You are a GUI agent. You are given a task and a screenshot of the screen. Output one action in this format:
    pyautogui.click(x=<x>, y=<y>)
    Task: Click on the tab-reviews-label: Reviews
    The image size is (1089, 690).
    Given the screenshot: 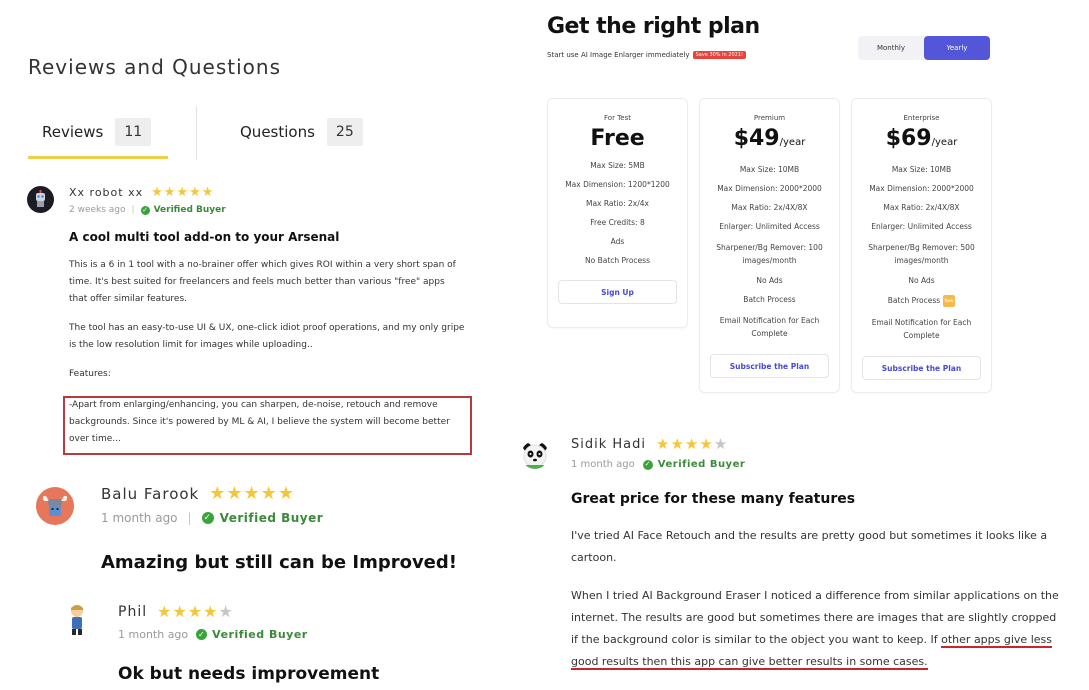 What is the action you would take?
    pyautogui.click(x=73, y=132)
    